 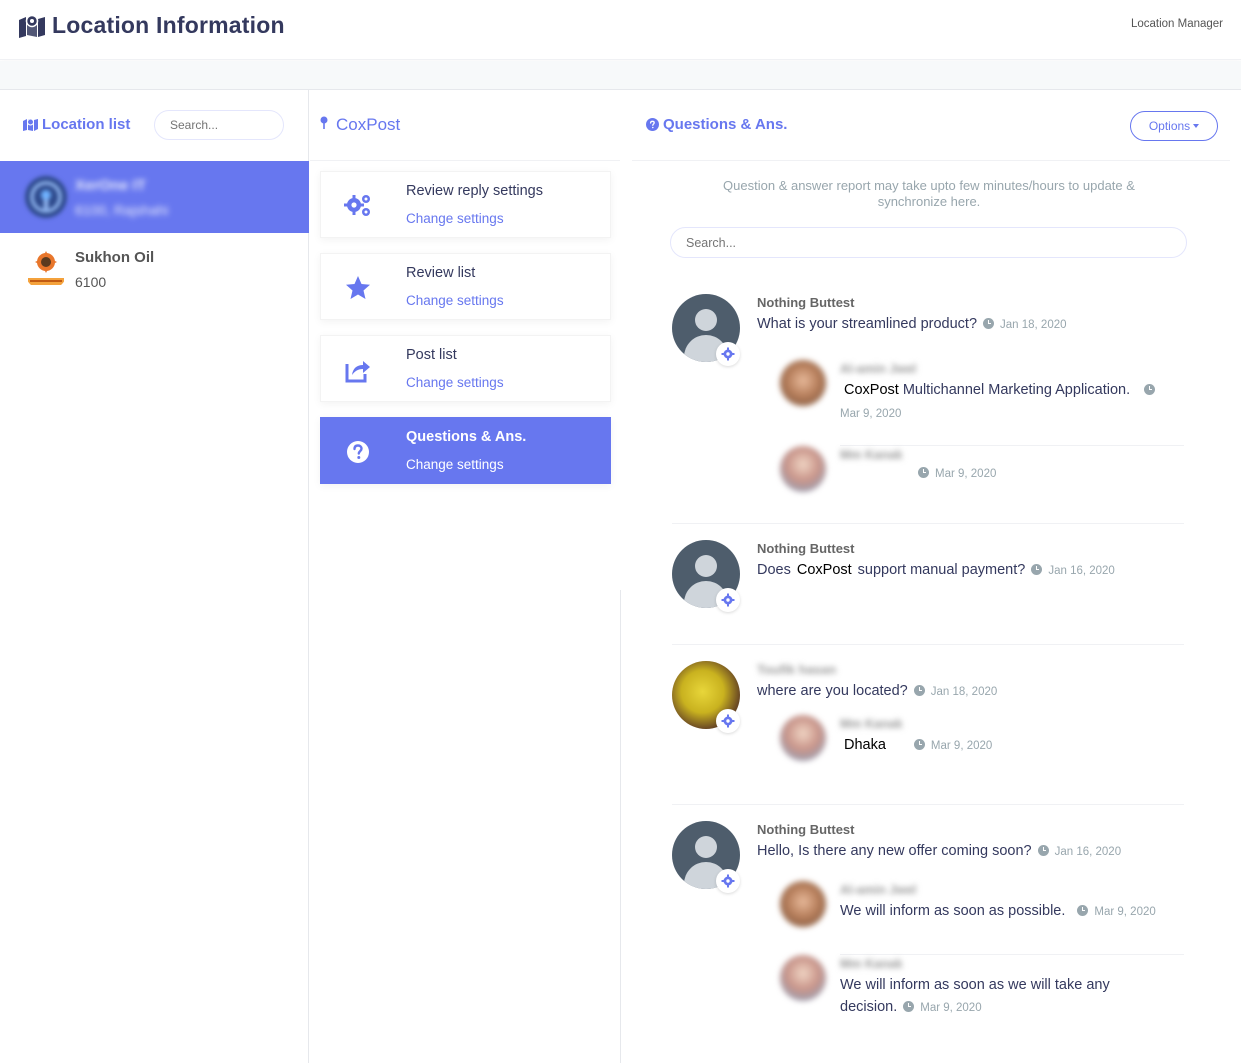 I want to click on question-body-end: support manual payment?, so click(x=941, y=570).